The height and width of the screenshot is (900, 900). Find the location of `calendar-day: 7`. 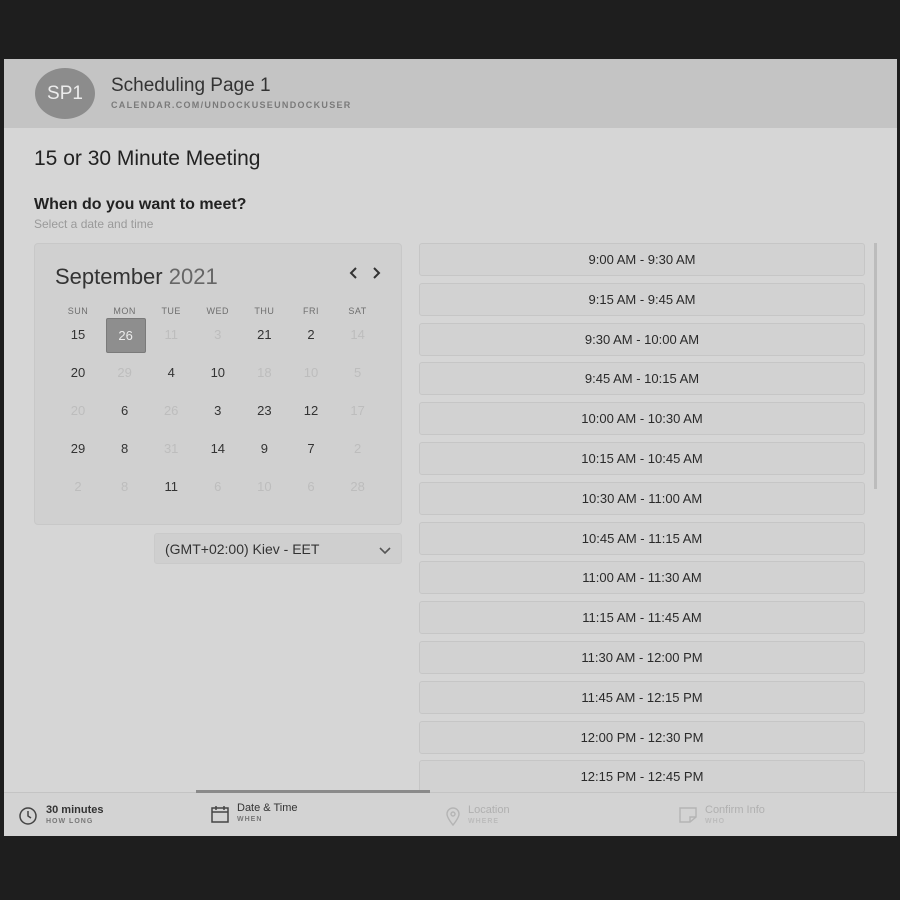

calendar-day: 7 is located at coordinates (311, 448).